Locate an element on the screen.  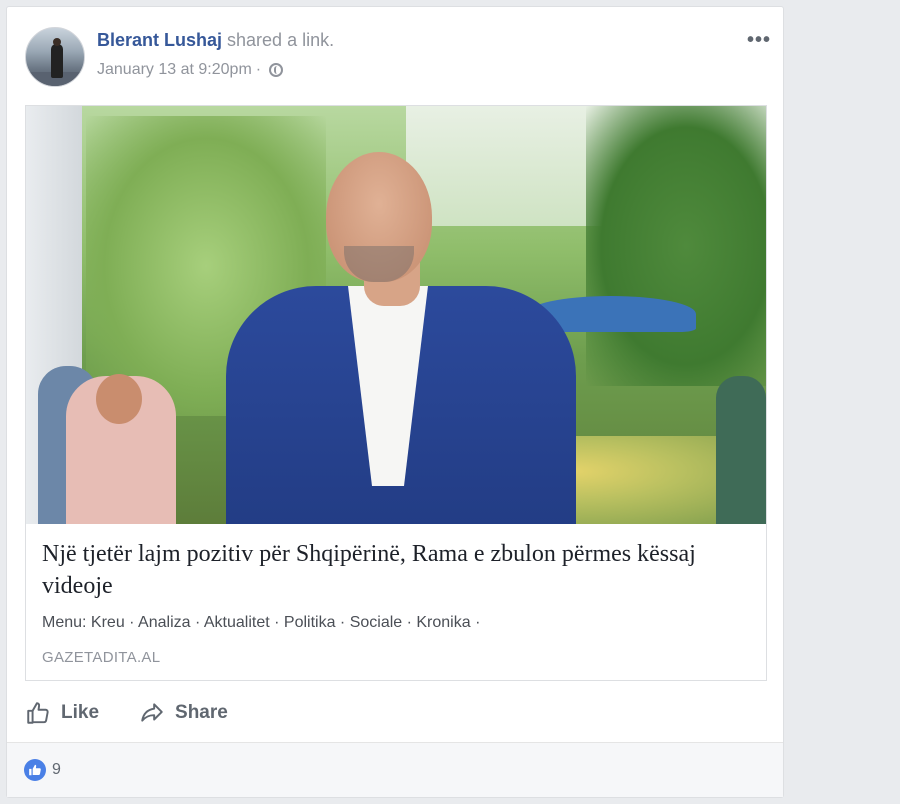
author-name: Blerant Lushaj is located at coordinates (159, 40).